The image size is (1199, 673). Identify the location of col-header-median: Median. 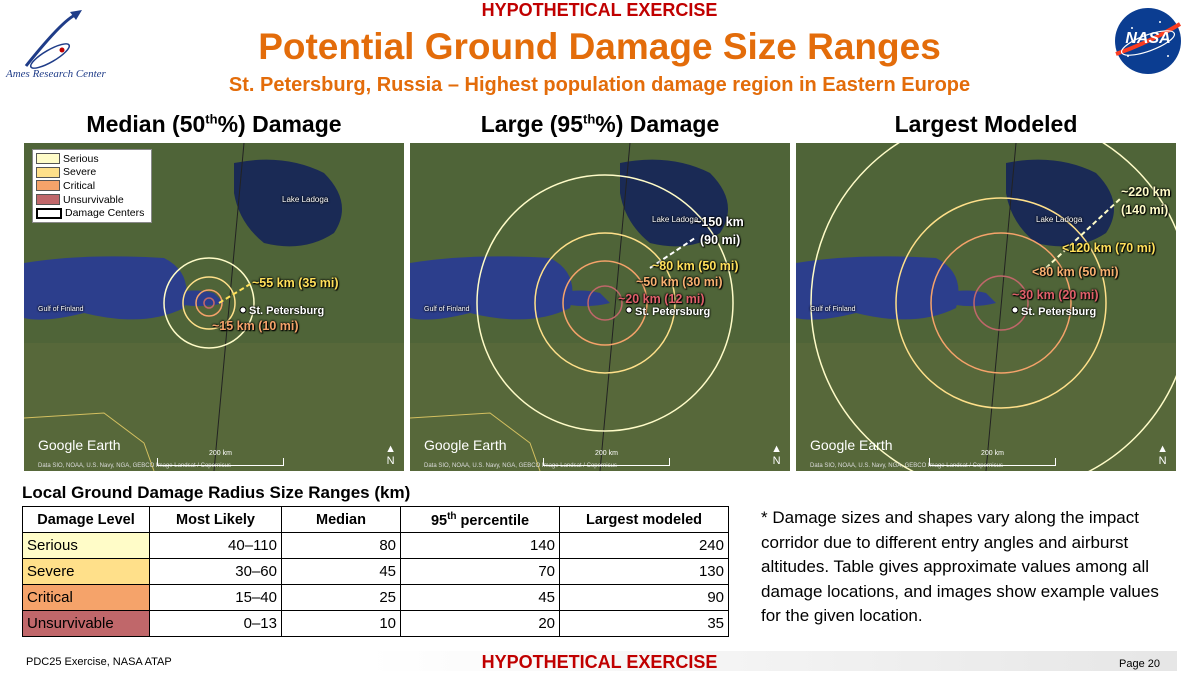
(341, 519).